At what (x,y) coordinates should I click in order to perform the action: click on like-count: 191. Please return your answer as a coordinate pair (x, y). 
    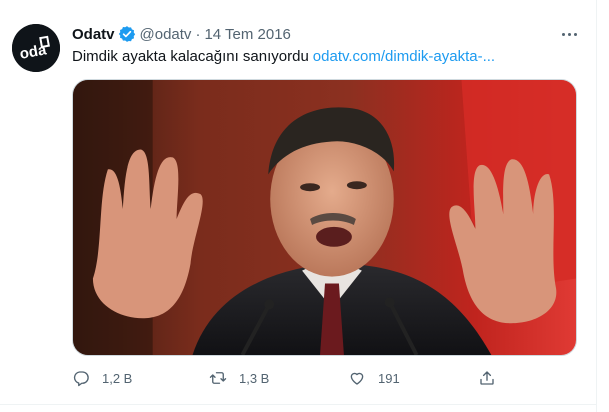
    Looking at the image, I should click on (389, 378).